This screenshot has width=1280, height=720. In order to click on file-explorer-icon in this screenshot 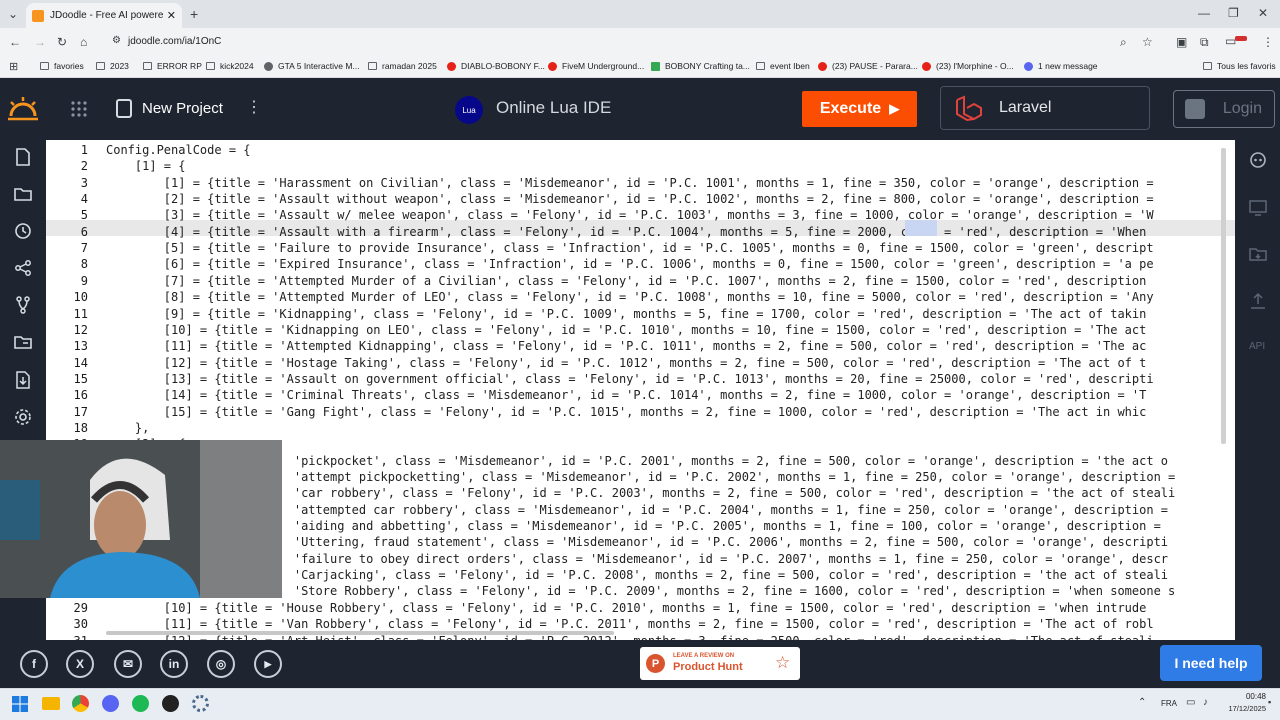, I will do `click(51, 703)`.